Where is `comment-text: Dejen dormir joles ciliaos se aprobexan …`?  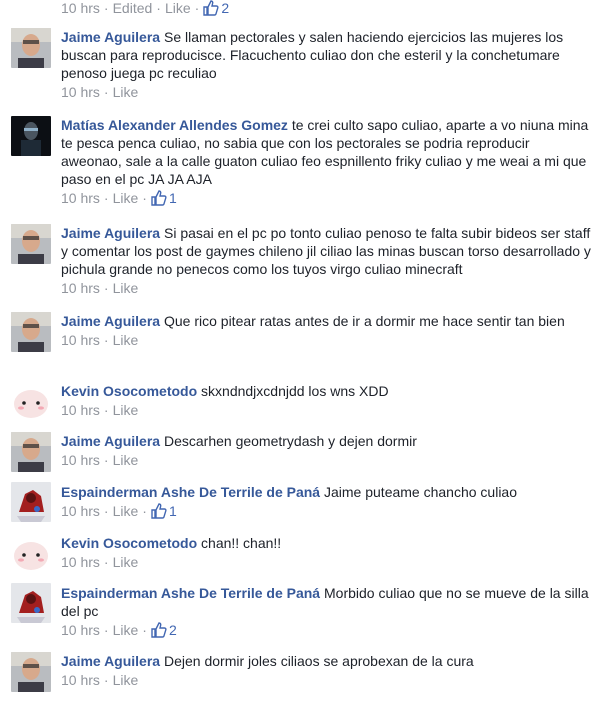
comment-text: Dejen dormir joles ciliaos se aprobexan … is located at coordinates (318, 661).